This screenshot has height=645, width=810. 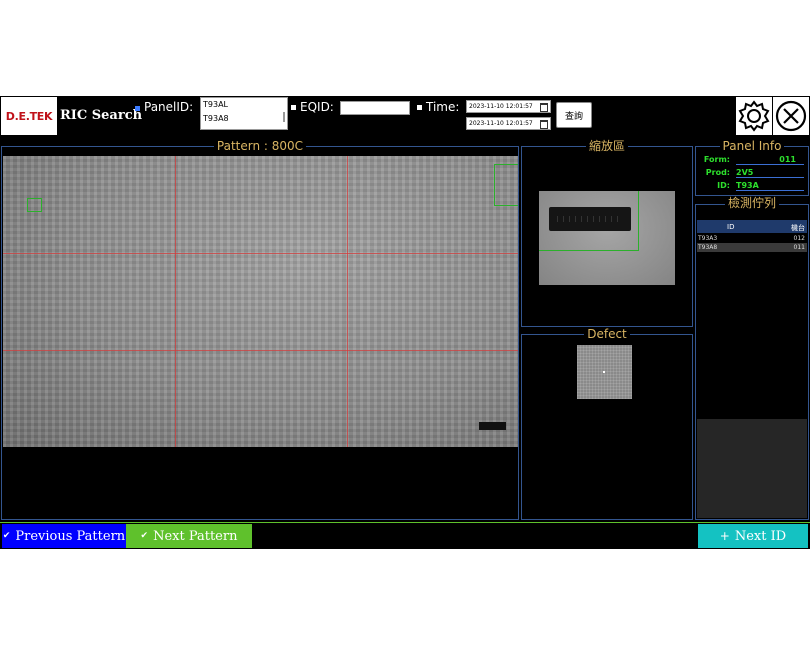 What do you see at coordinates (607, 334) in the screenshot?
I see `defect-title: Defect` at bounding box center [607, 334].